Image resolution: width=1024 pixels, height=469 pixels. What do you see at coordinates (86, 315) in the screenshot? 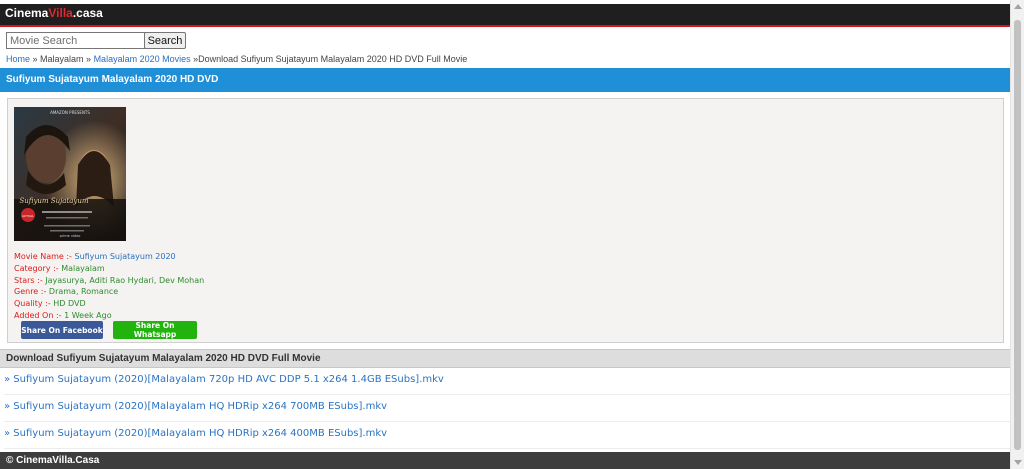
I see `detail-value: 1 Week Ago` at bounding box center [86, 315].